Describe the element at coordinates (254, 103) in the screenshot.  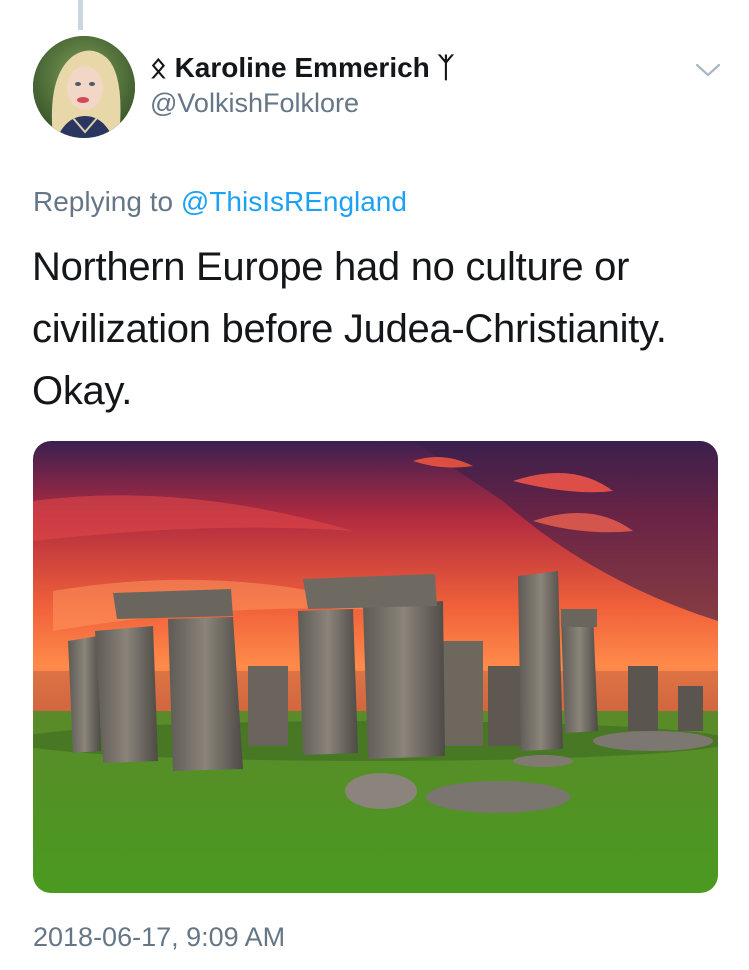
I see `author-handle: @VolkishFolklore` at that location.